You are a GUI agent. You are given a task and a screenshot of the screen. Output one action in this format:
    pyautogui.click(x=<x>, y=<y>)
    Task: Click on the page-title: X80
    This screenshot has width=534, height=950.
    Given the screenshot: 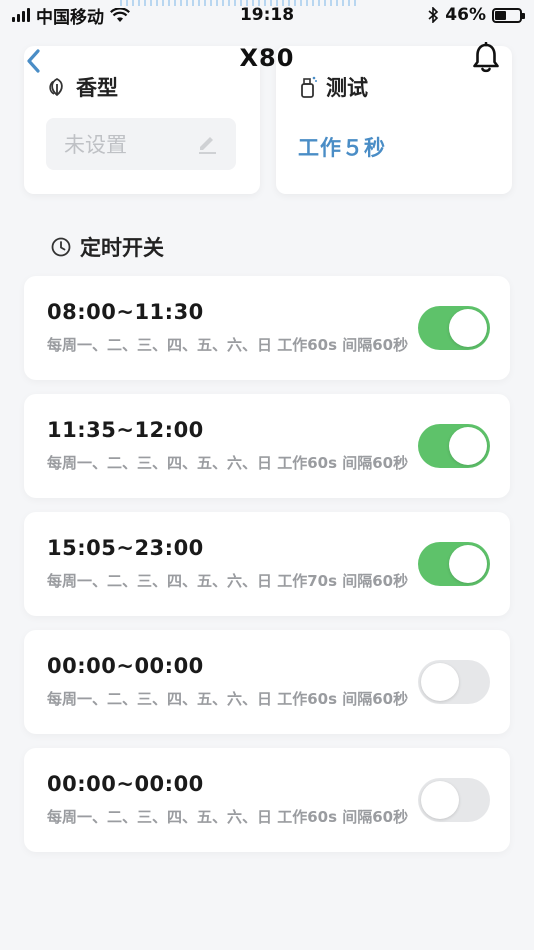 What is the action you would take?
    pyautogui.click(x=267, y=58)
    